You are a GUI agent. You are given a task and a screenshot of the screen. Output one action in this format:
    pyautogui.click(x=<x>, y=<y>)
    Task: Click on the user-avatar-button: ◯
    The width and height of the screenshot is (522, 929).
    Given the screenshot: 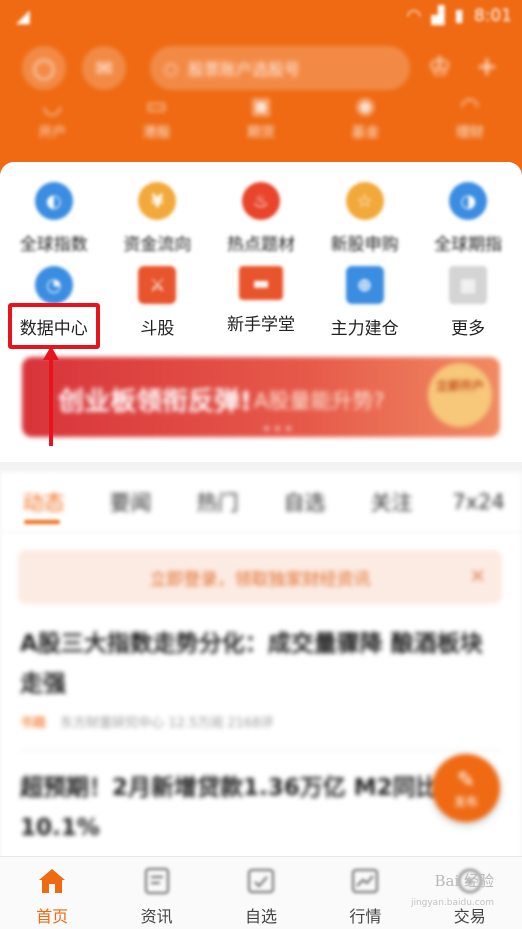 What is the action you would take?
    pyautogui.click(x=44, y=68)
    